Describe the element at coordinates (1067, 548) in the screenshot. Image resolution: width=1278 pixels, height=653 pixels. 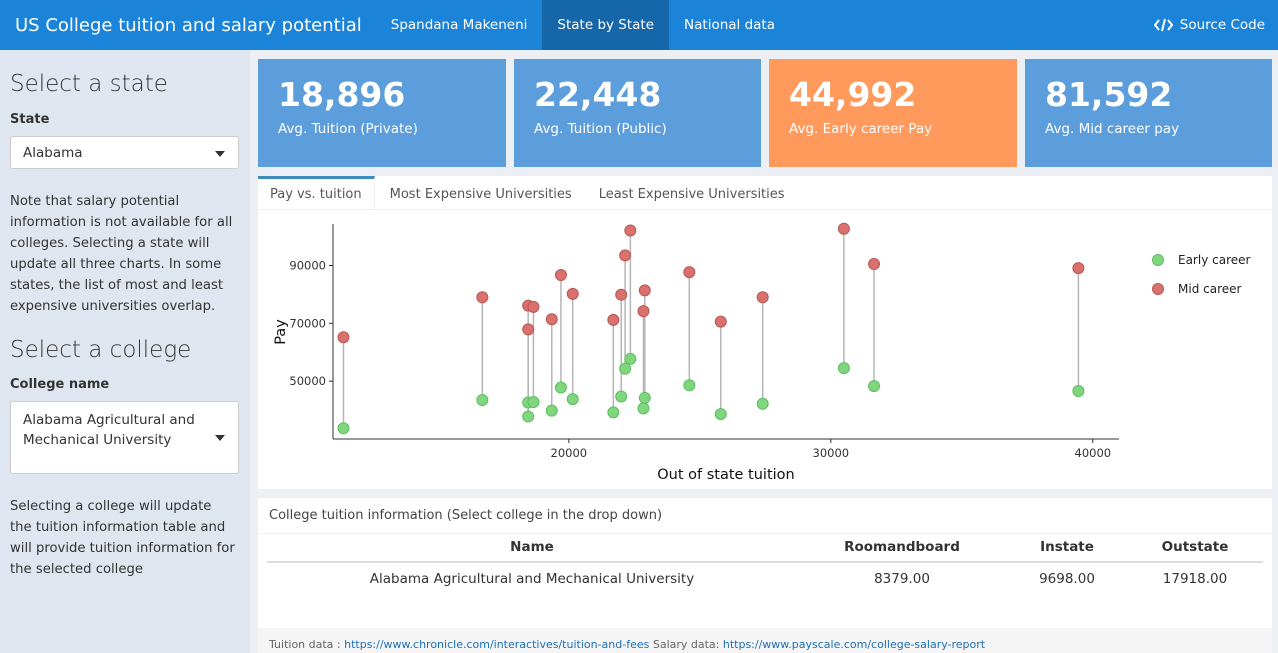
I see `column-header-instate: Instate` at that location.